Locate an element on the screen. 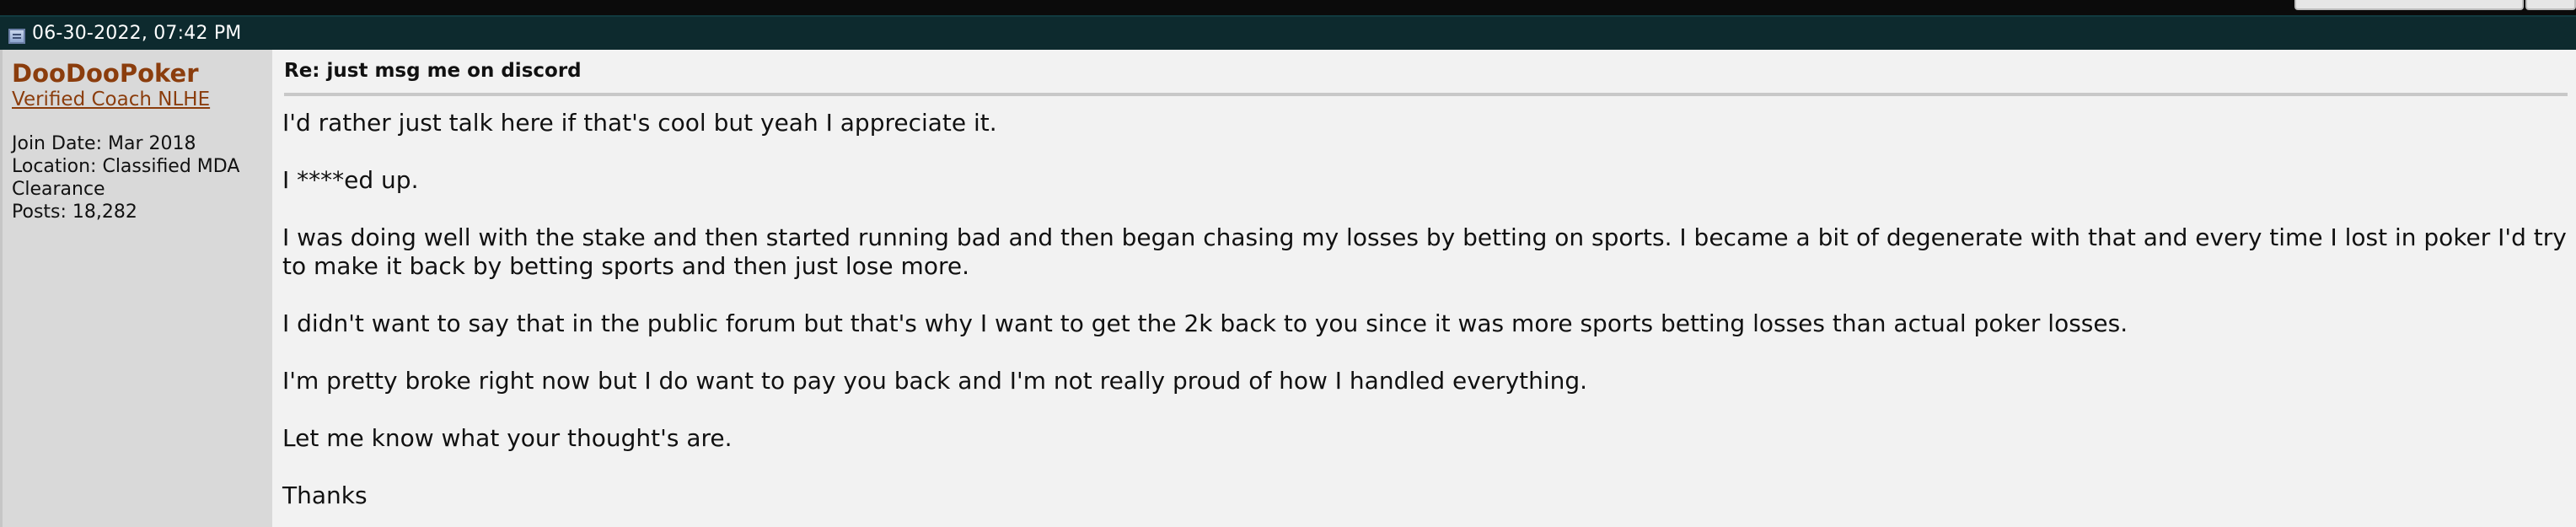 The image size is (2576, 527). location: Location: Classified MDA Clearance is located at coordinates (126, 178).